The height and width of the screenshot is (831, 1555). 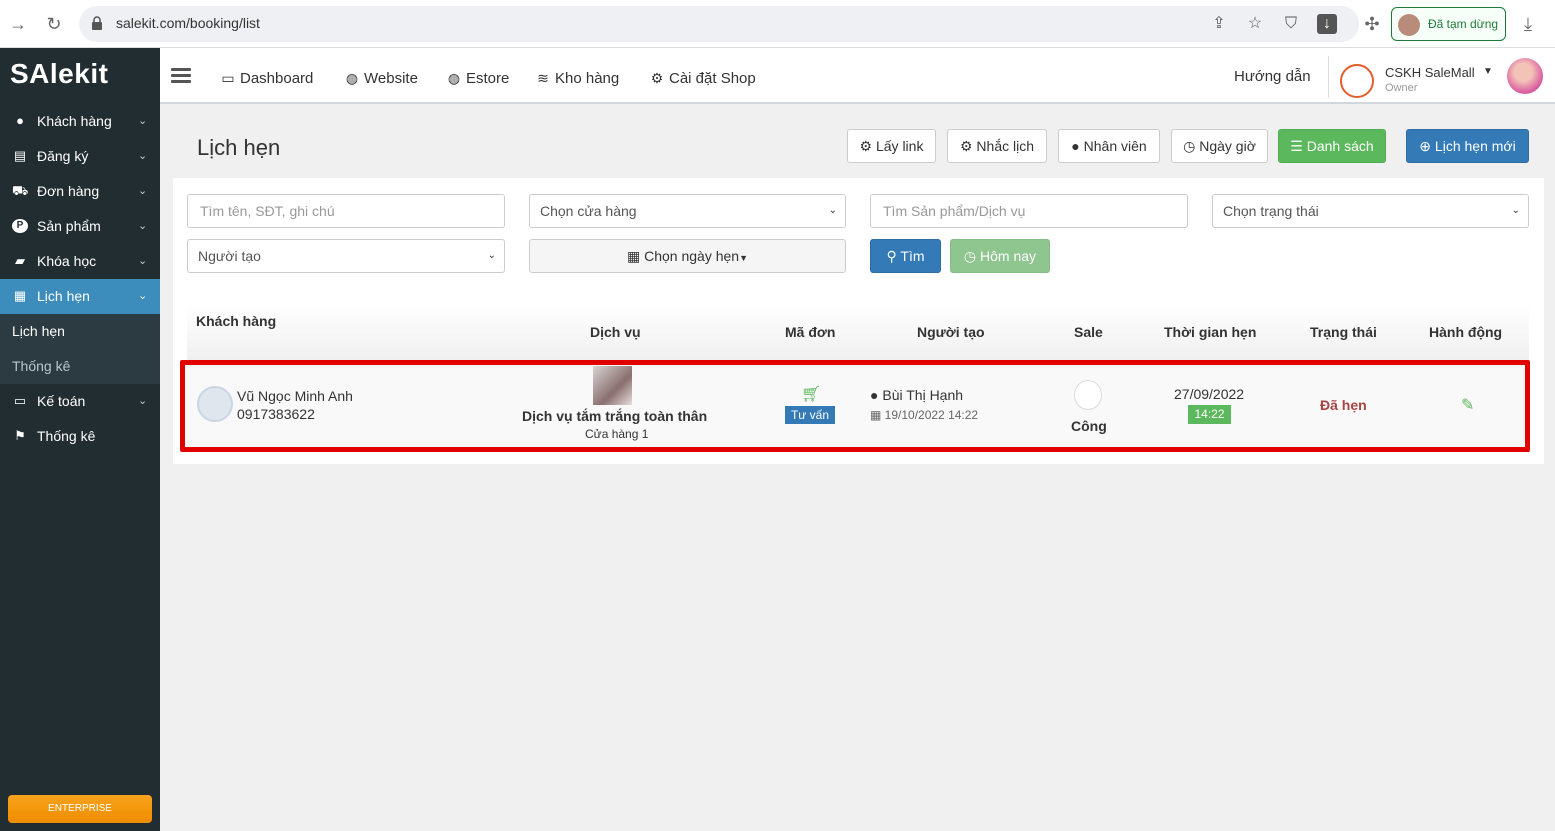 I want to click on guide-link: Hướng dẫn, so click(x=1272, y=76).